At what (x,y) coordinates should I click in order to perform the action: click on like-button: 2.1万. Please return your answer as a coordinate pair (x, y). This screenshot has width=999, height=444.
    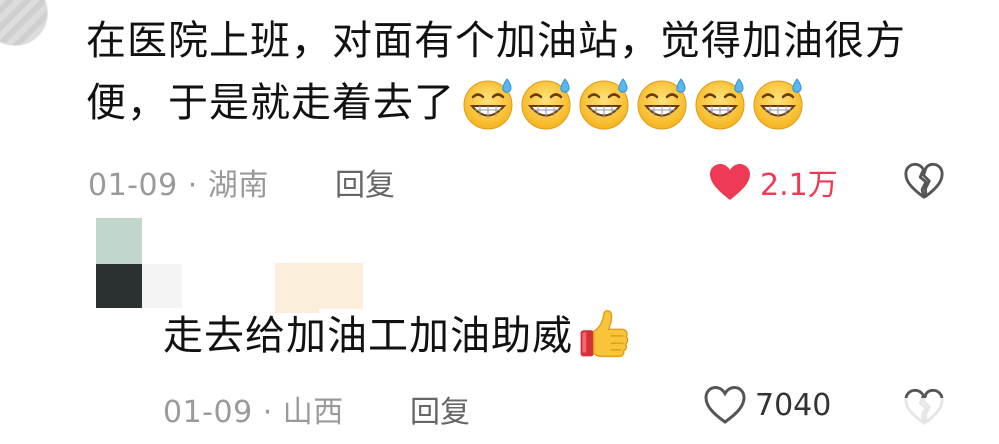
    Looking at the image, I should click on (773, 182).